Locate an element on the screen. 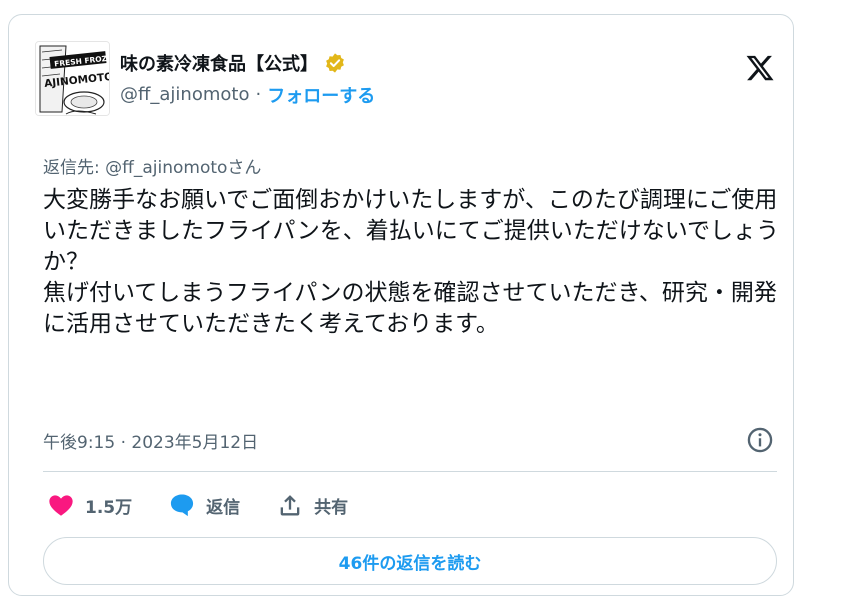 The image size is (850, 614). account-handle: @ff_ajinomoto is located at coordinates (184, 94).